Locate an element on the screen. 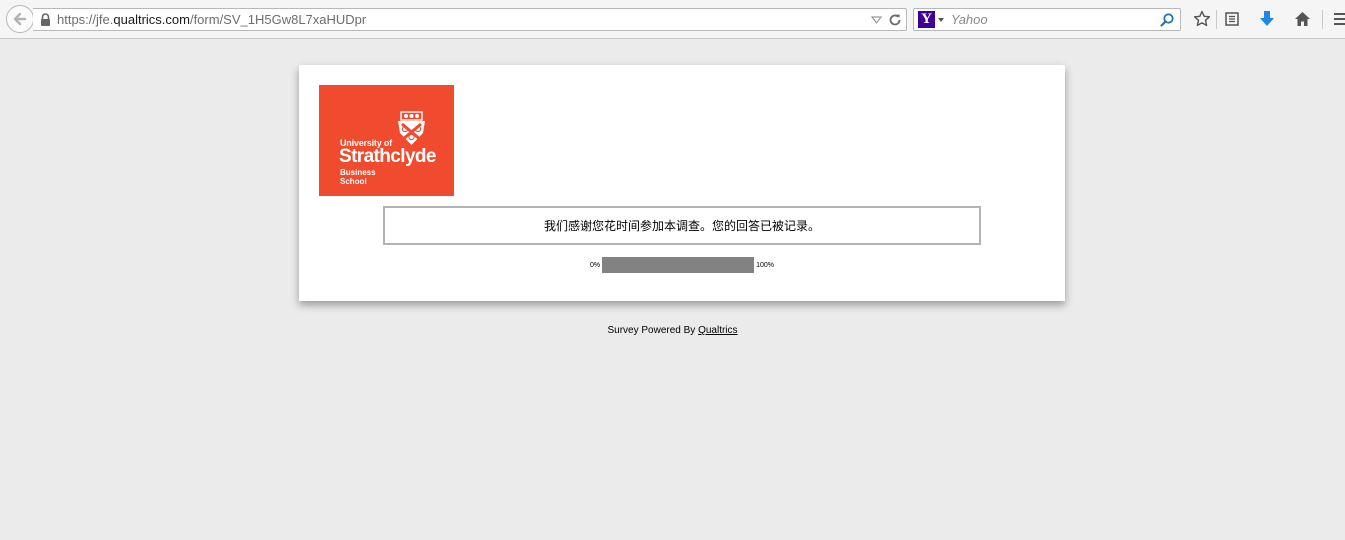 This screenshot has height=540, width=1345. dropdown-icon is located at coordinates (876, 20).